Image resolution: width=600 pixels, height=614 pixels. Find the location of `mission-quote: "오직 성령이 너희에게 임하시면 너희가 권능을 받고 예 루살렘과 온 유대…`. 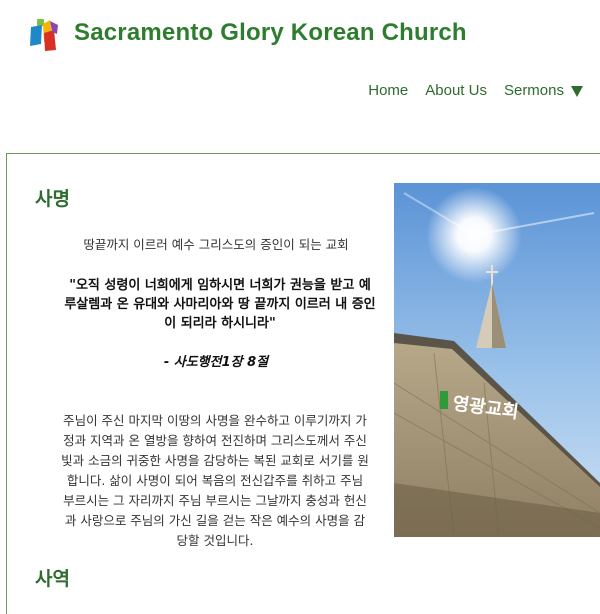

mission-quote: "오직 성령이 너희에게 임하시면 너희가 권능을 받고 예 루살렘과 온 유대… is located at coordinates (220, 304).